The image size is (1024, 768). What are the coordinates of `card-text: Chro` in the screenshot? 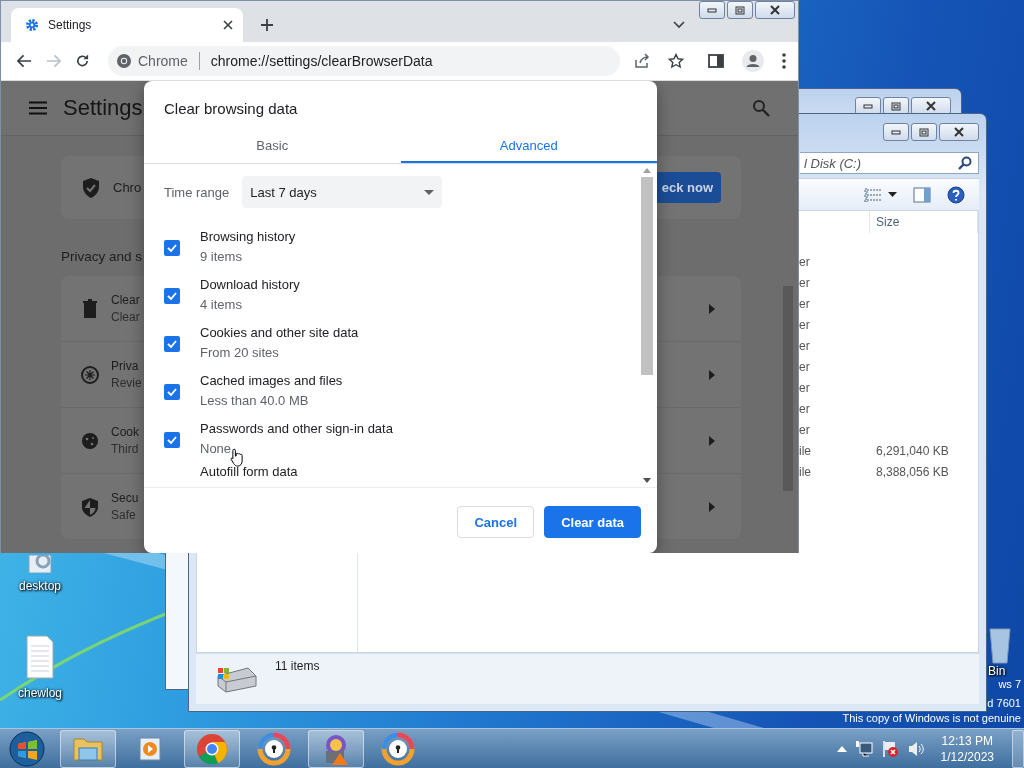 It's located at (127, 187).